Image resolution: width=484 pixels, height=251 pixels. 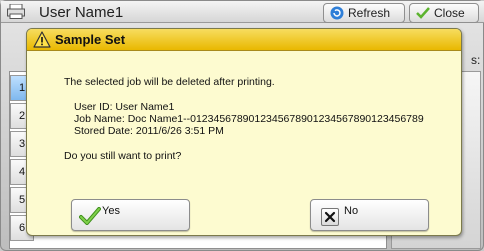 I want to click on x-icon, so click(x=330, y=217).